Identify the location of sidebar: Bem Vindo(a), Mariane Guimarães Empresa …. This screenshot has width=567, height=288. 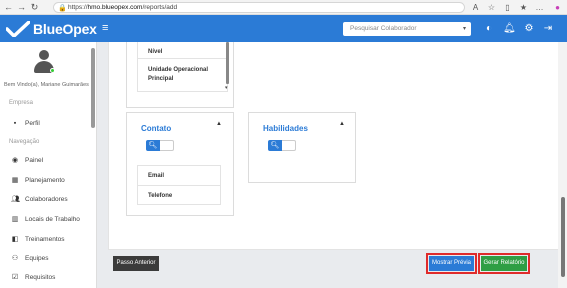
(48, 165).